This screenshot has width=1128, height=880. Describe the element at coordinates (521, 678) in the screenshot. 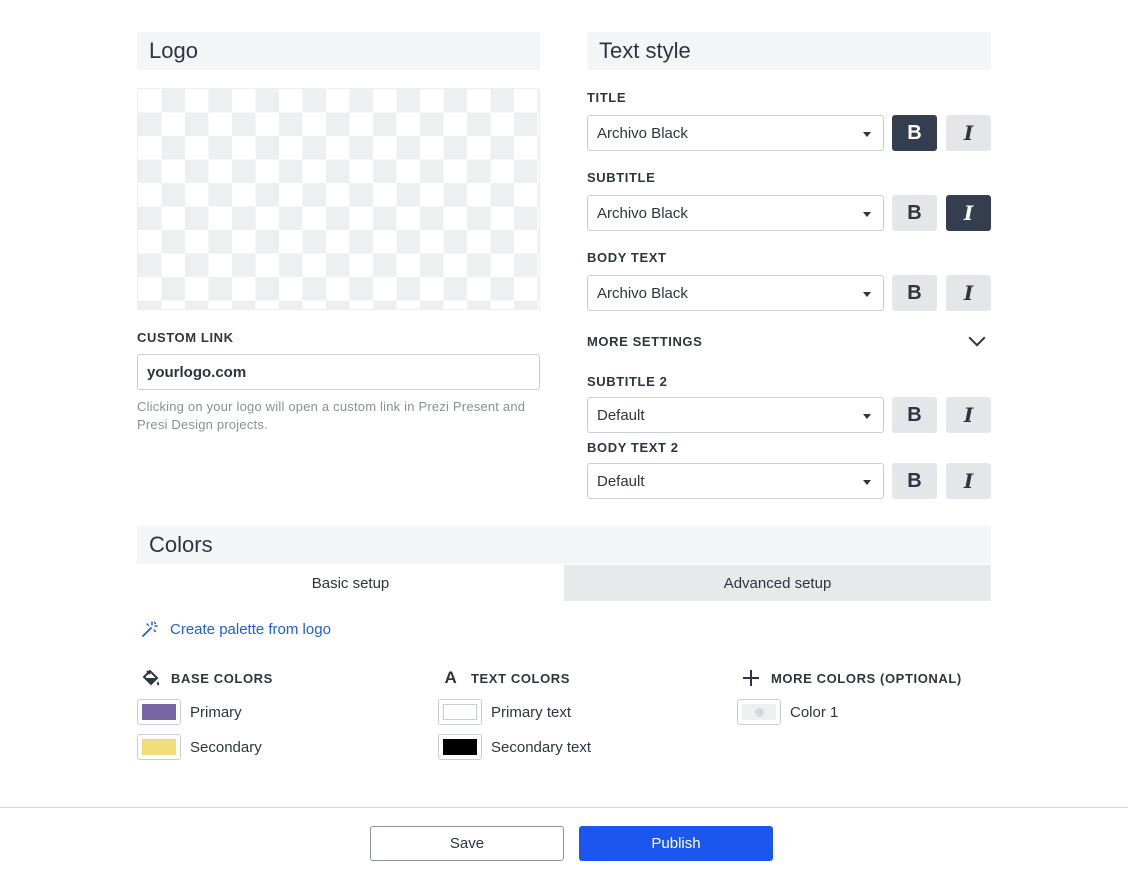

I see `text-colors-label: TEXT COLORS` at that location.